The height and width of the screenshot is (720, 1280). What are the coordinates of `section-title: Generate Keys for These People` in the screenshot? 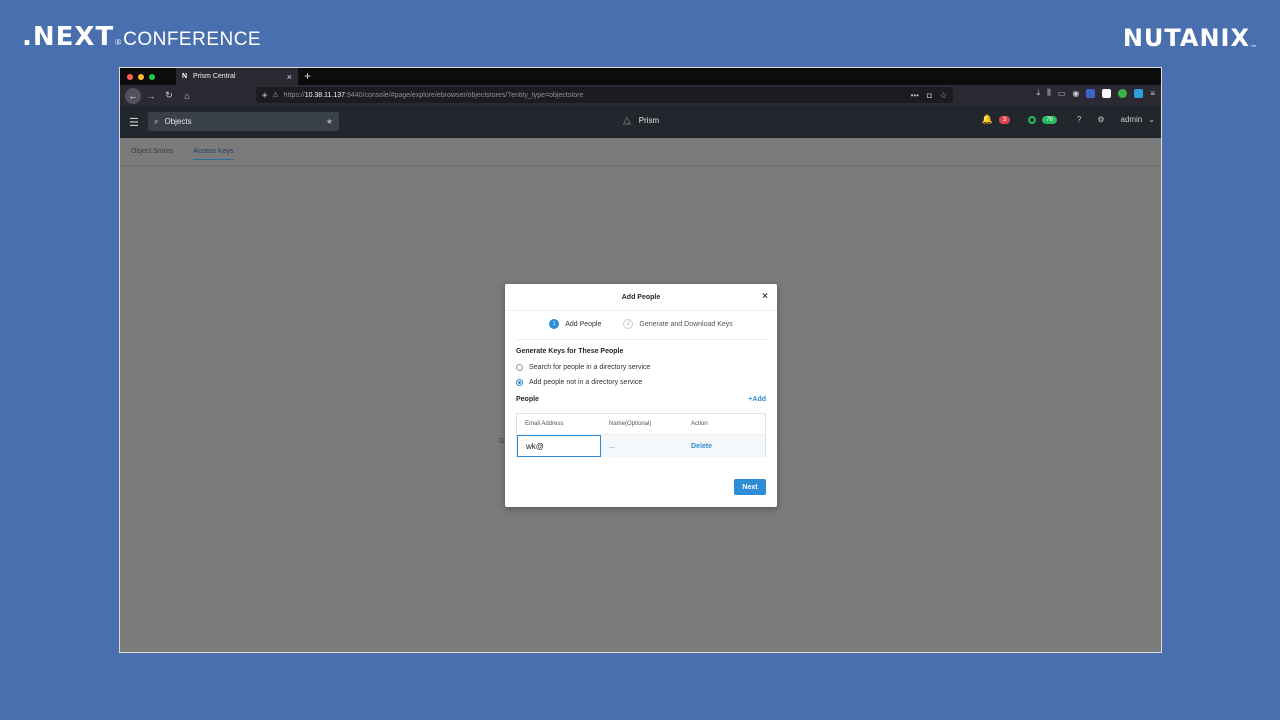 It's located at (570, 351).